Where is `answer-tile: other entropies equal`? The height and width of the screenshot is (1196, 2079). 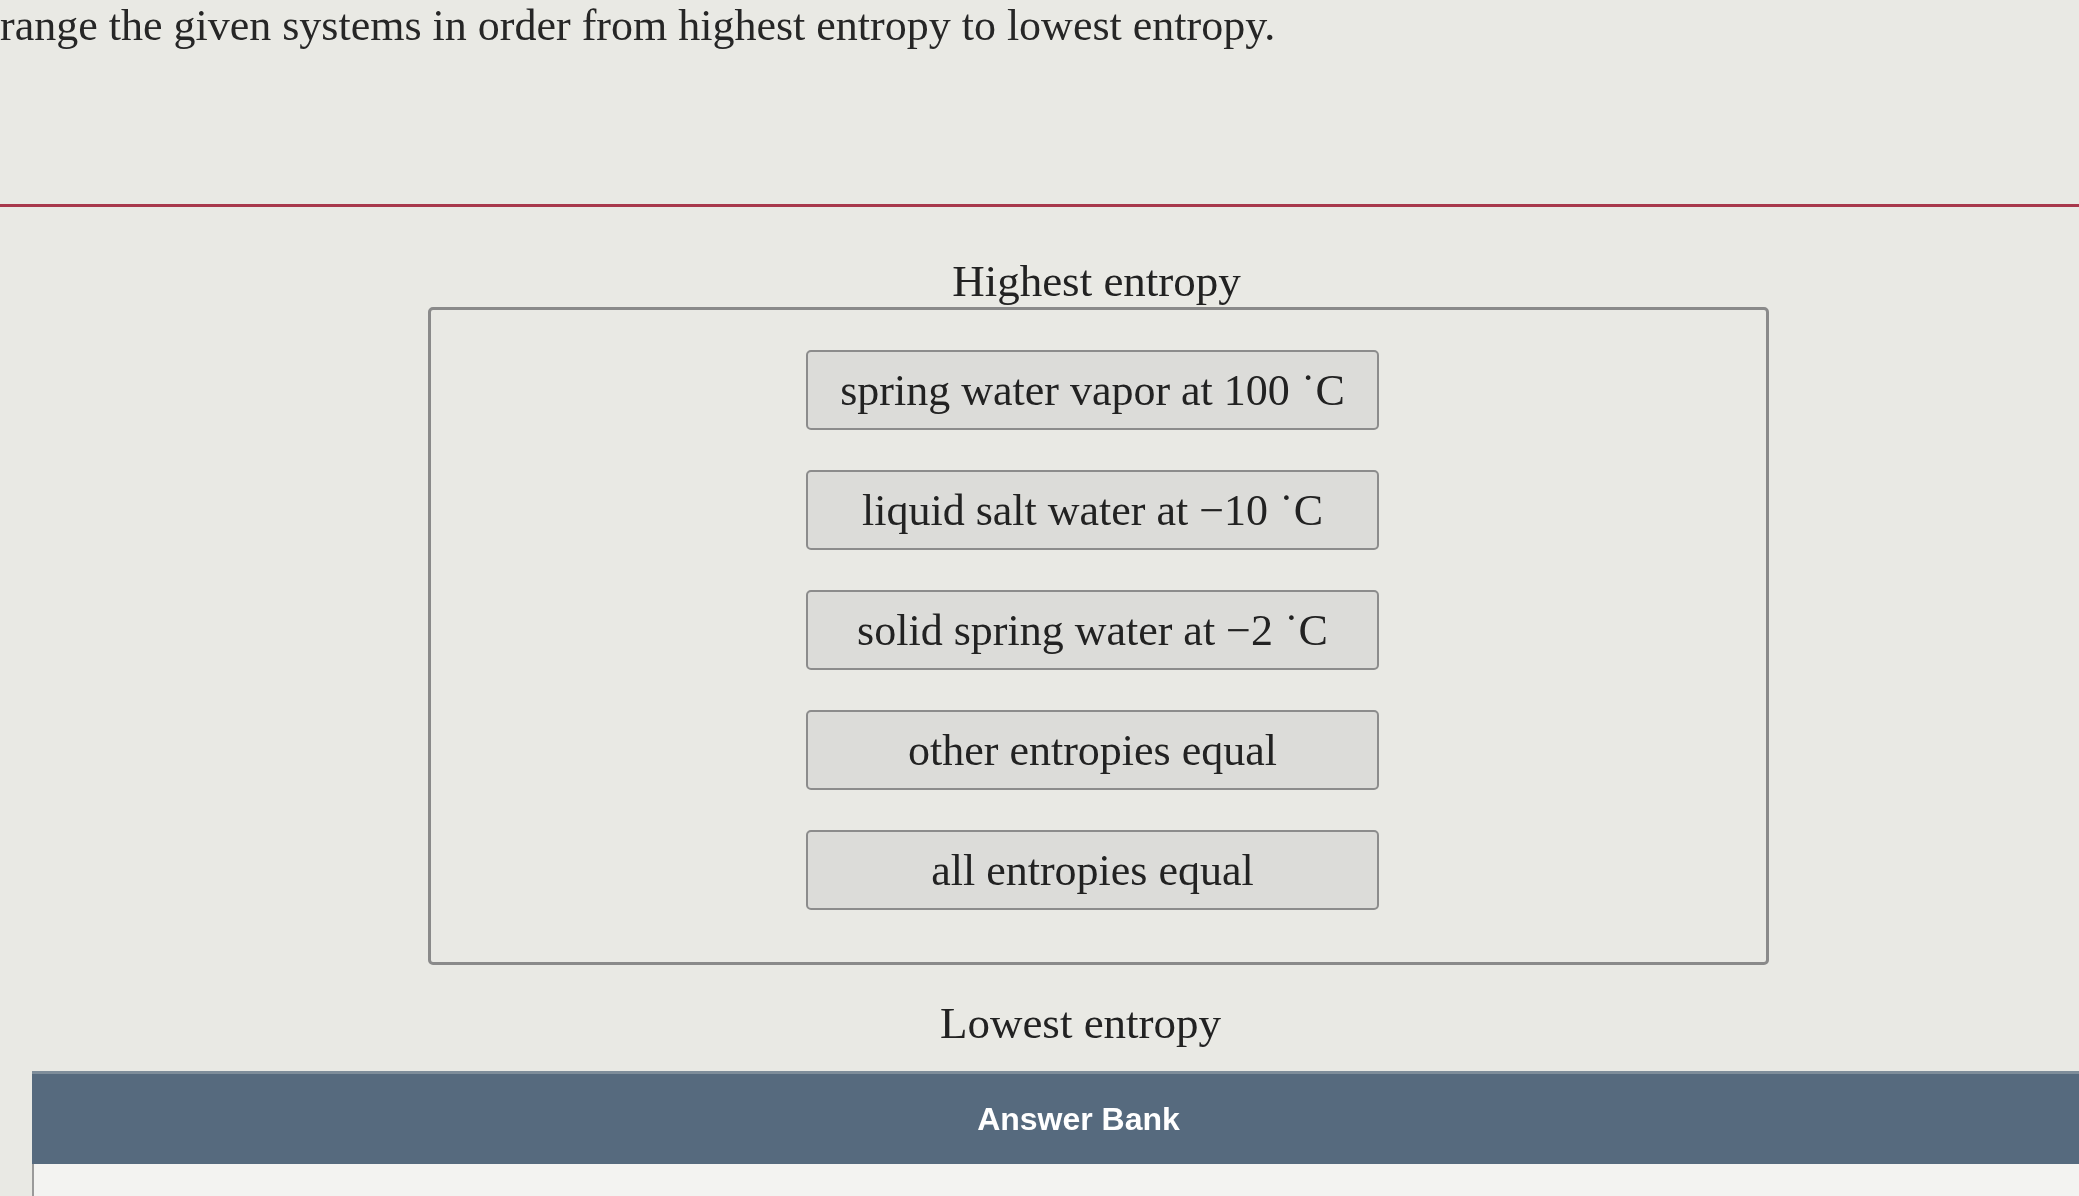
answer-tile: other entropies equal is located at coordinates (1092, 750).